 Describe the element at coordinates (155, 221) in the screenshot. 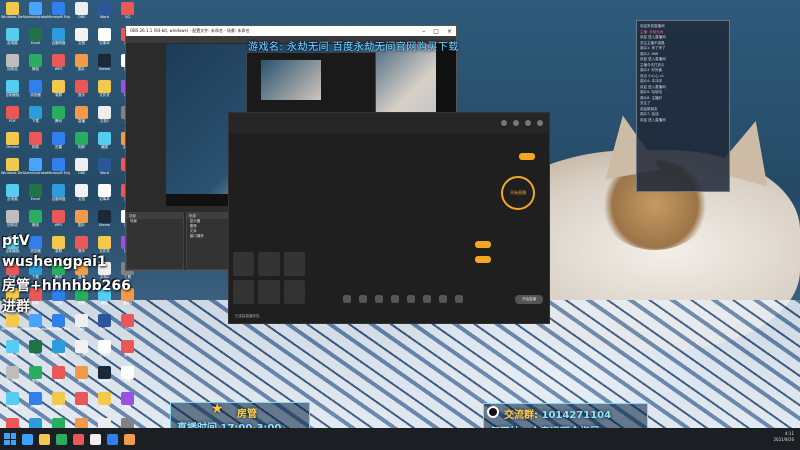

I see `scene-item: 场景` at that location.